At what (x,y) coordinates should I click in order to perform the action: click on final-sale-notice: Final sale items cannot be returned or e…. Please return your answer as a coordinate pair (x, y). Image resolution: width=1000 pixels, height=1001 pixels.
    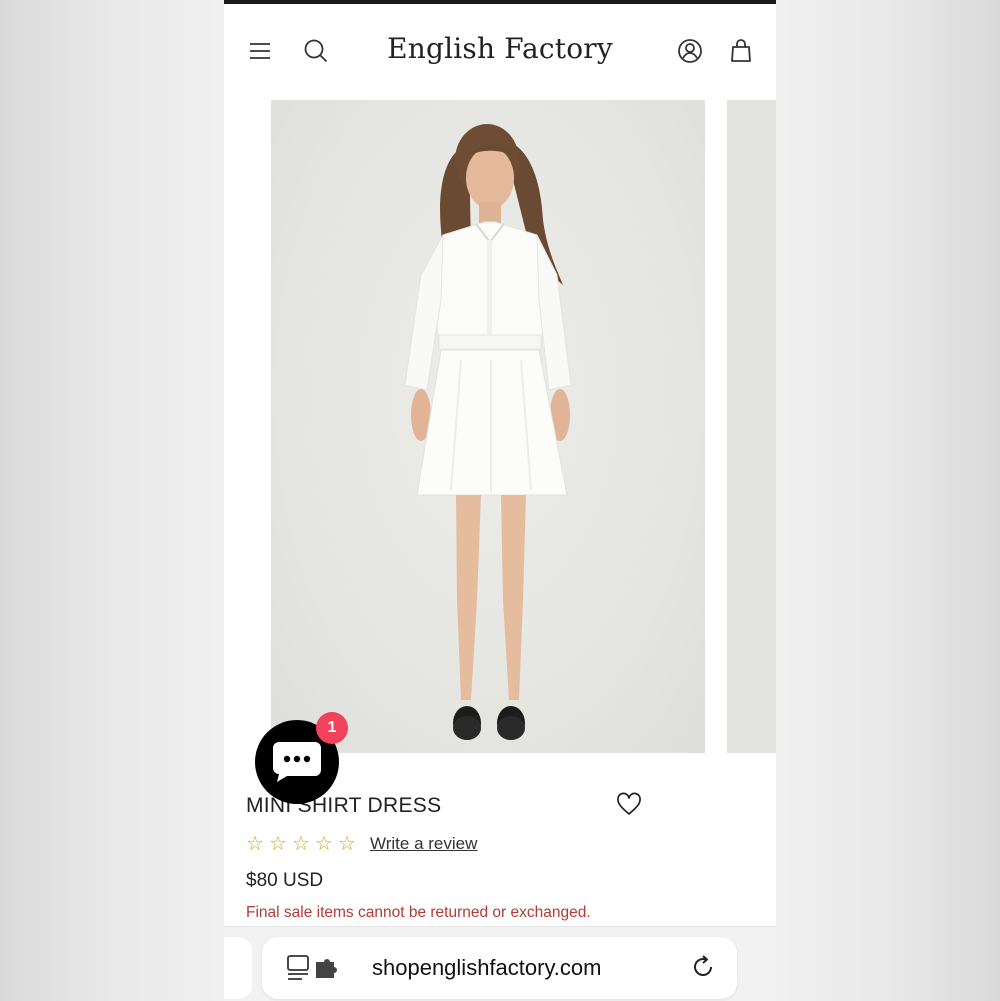
    Looking at the image, I should click on (418, 912).